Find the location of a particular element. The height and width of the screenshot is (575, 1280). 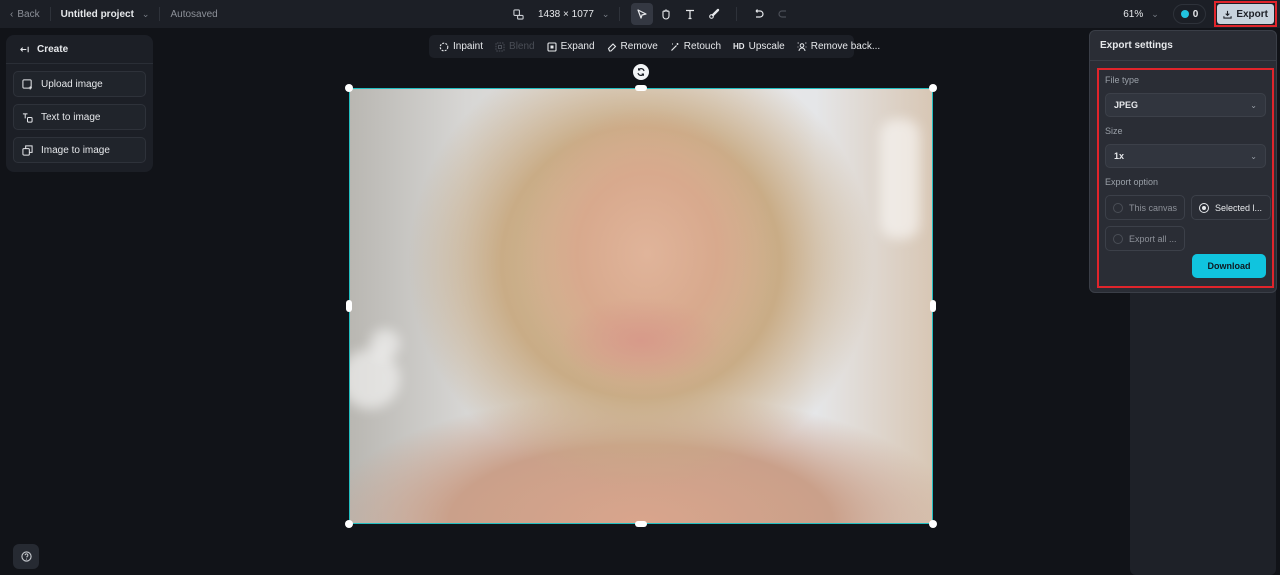

project-name: Untitled project is located at coordinates (97, 14).